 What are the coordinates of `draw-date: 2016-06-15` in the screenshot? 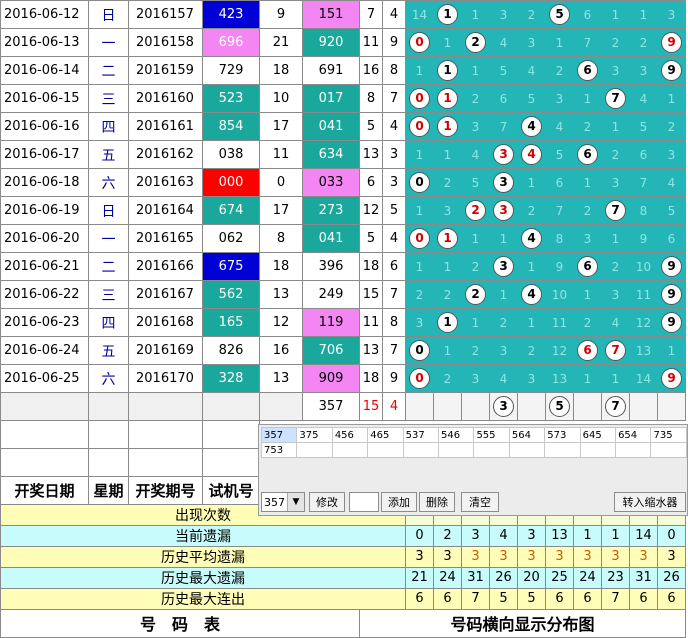 It's located at (44, 98).